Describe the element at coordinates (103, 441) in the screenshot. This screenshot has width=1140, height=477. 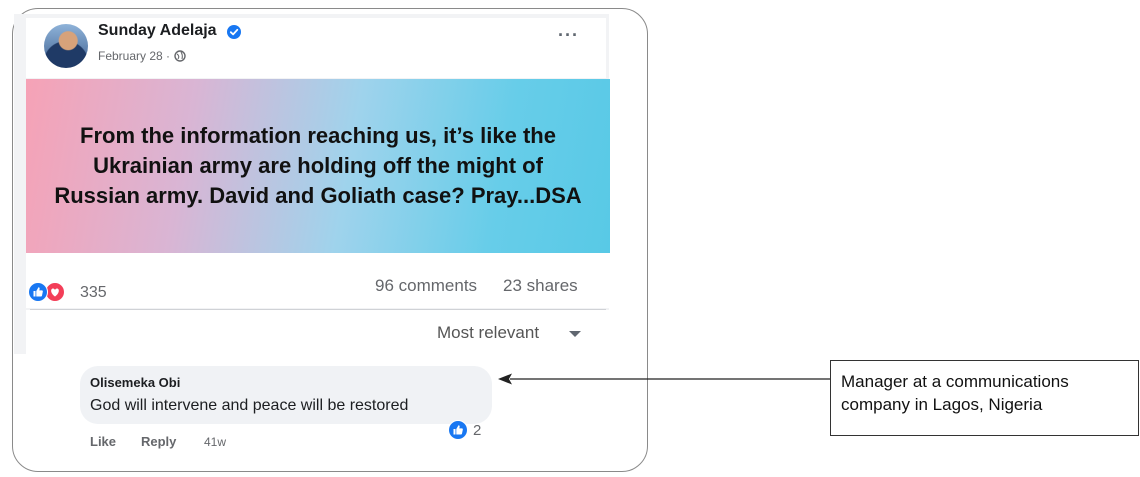
I see `comment-like-button: Like` at that location.